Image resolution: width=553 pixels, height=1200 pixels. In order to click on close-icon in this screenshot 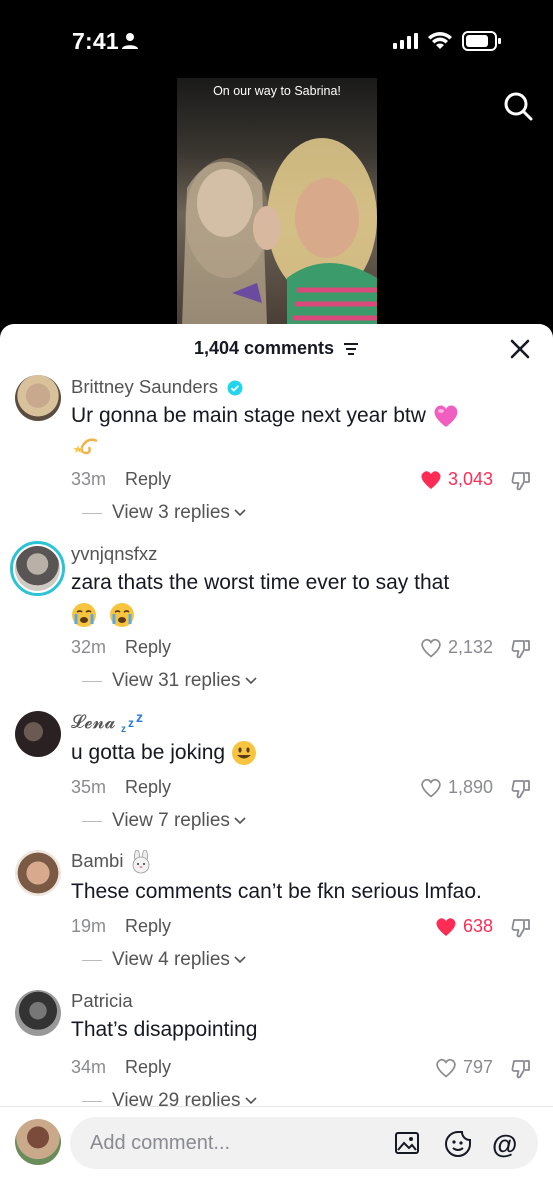, I will do `click(520, 349)`.